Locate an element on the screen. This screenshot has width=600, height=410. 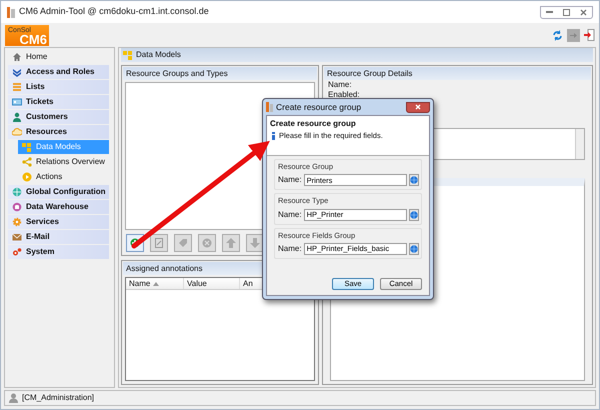
maximize-icon is located at coordinates (566, 12).